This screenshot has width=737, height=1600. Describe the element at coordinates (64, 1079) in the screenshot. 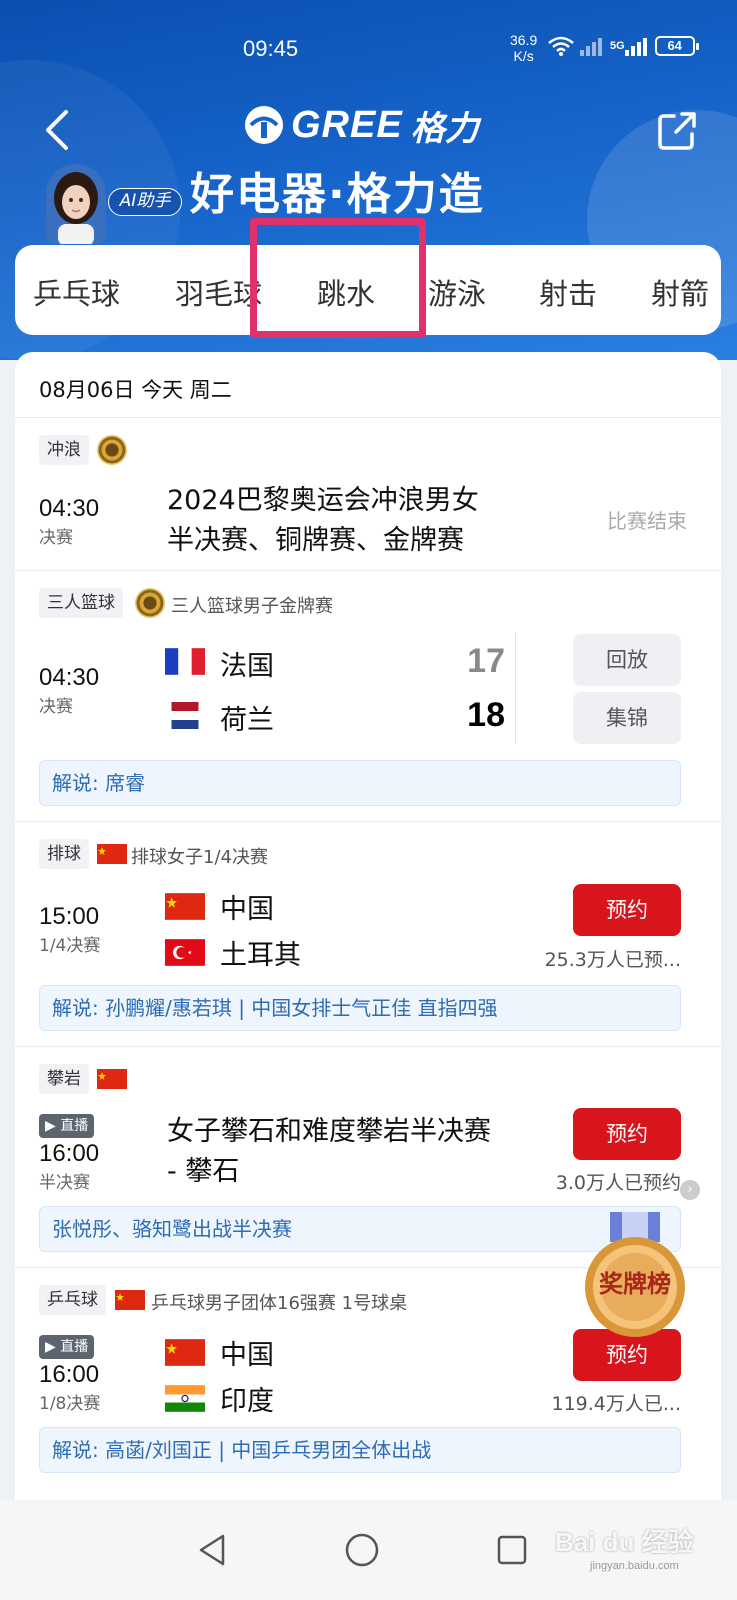

I see `sport-tag: 攀岩` at that location.